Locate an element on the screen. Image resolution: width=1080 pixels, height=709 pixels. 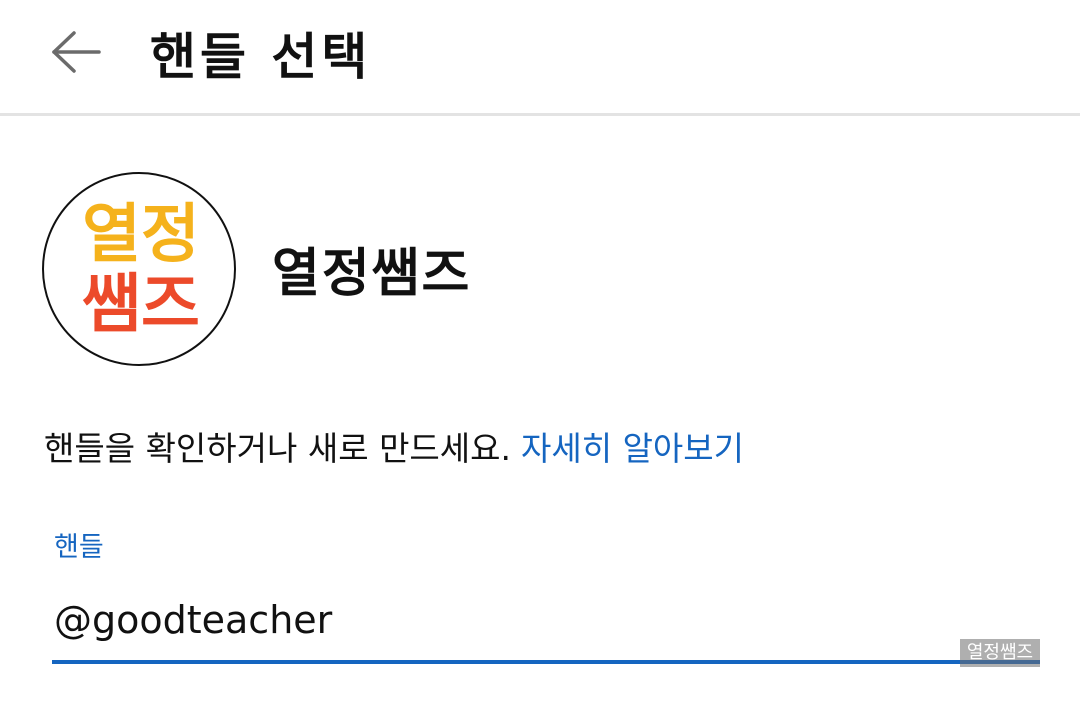
handle-description: 핸들을 확인하거나 새로 만드세요. 자세히 알아보기 is located at coordinates (394, 449).